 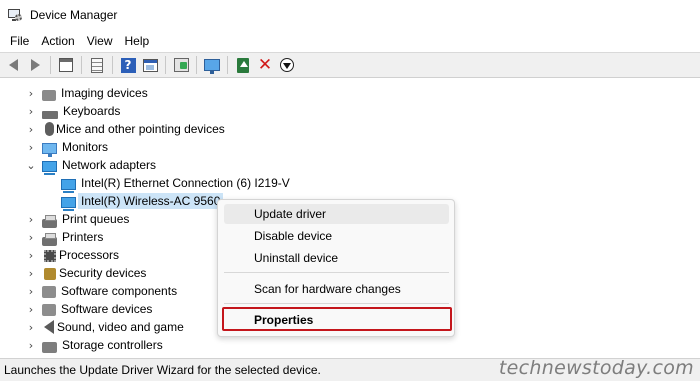 I want to click on scan-hardware-icon, so click(x=181, y=65).